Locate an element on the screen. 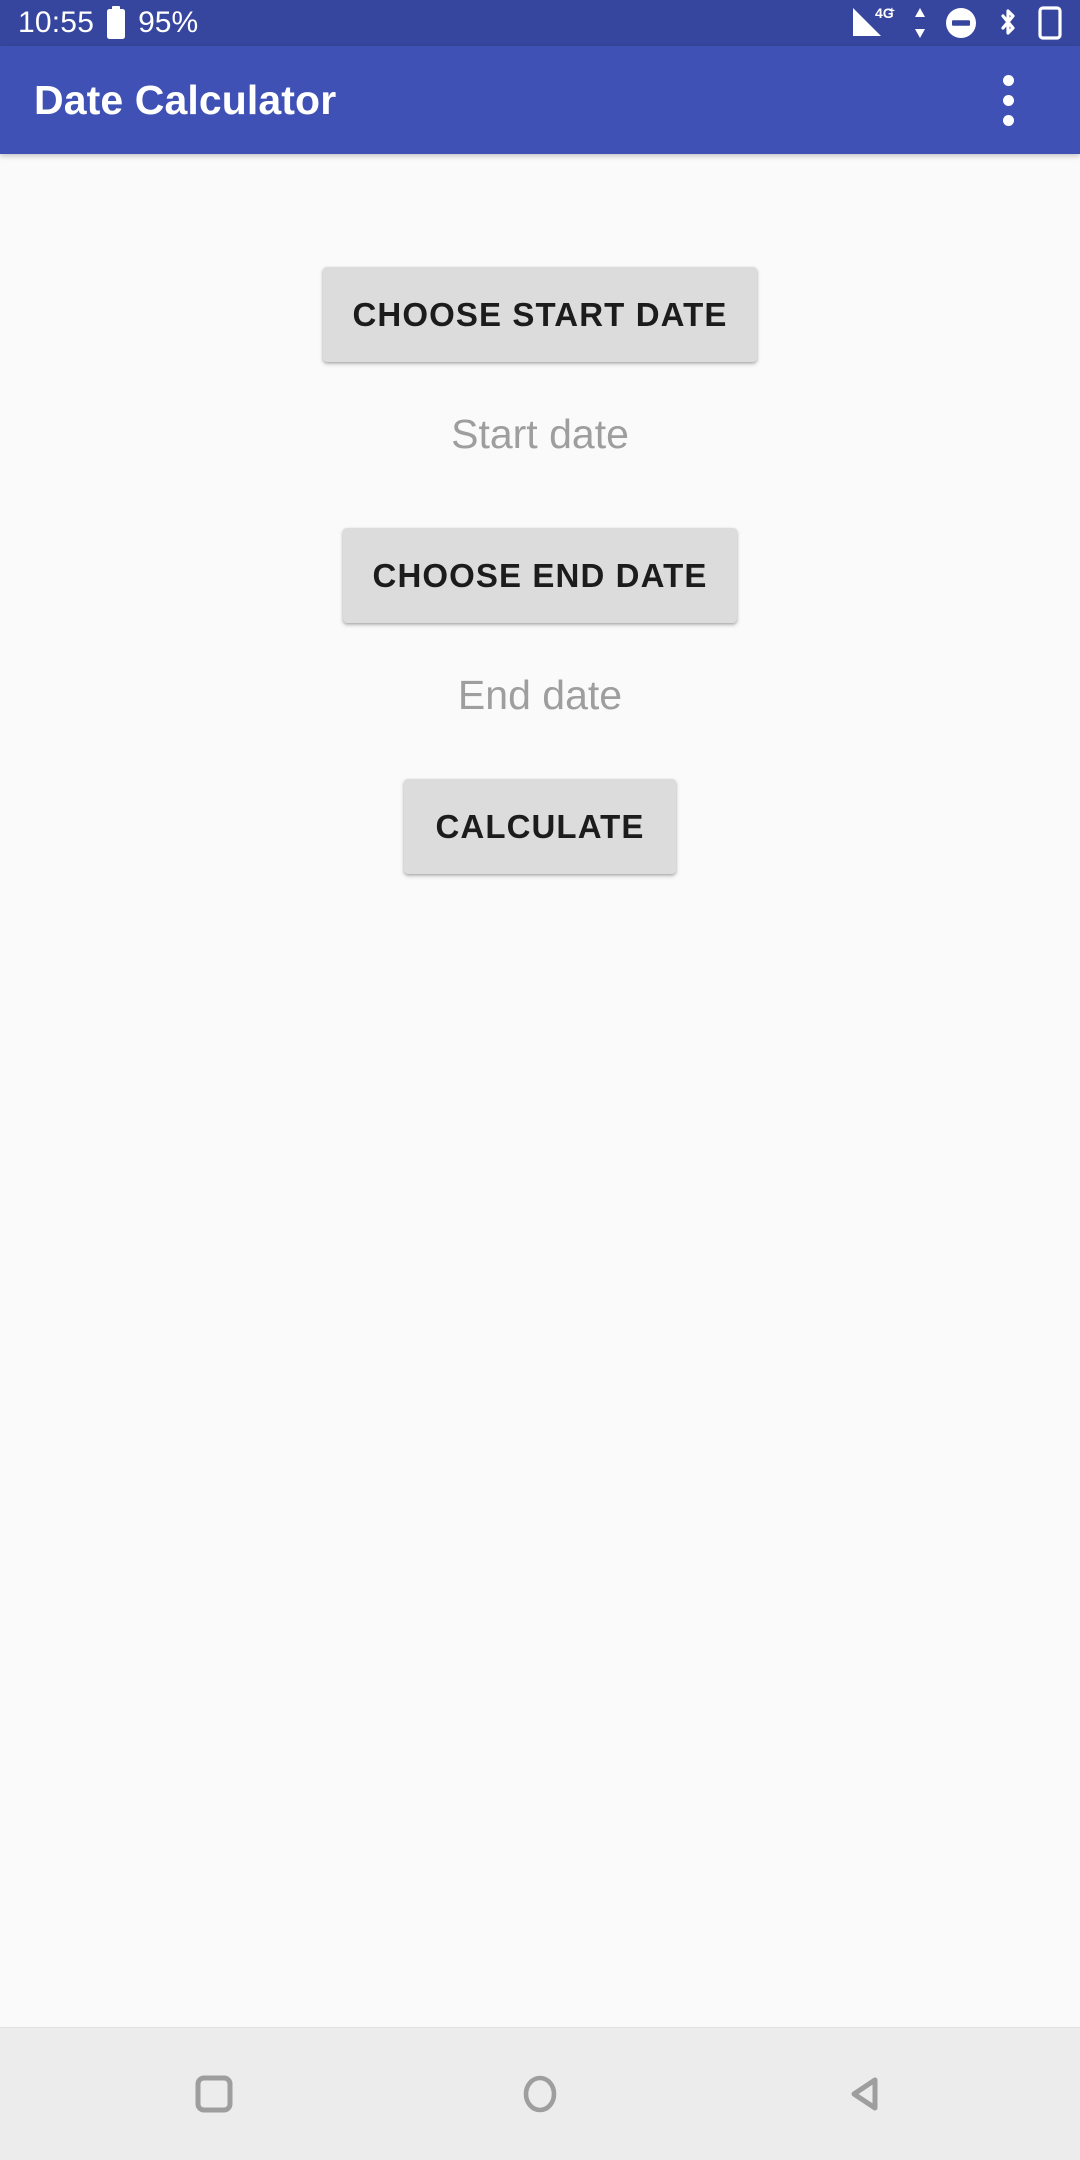  calculate-button: CALCULATE is located at coordinates (540, 826).